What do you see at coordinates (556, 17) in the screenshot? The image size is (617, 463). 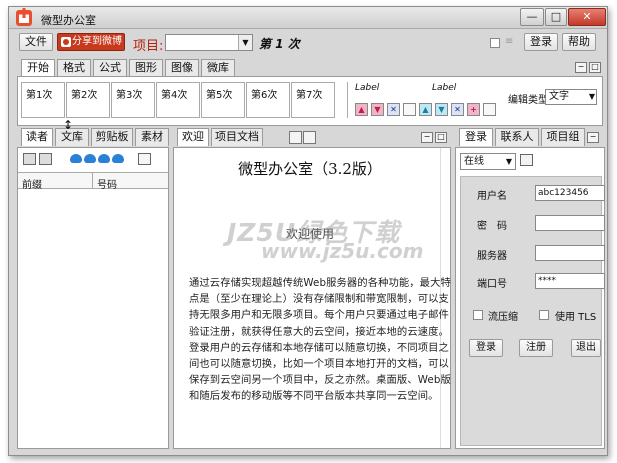 I see `maximize-button: □` at bounding box center [556, 17].